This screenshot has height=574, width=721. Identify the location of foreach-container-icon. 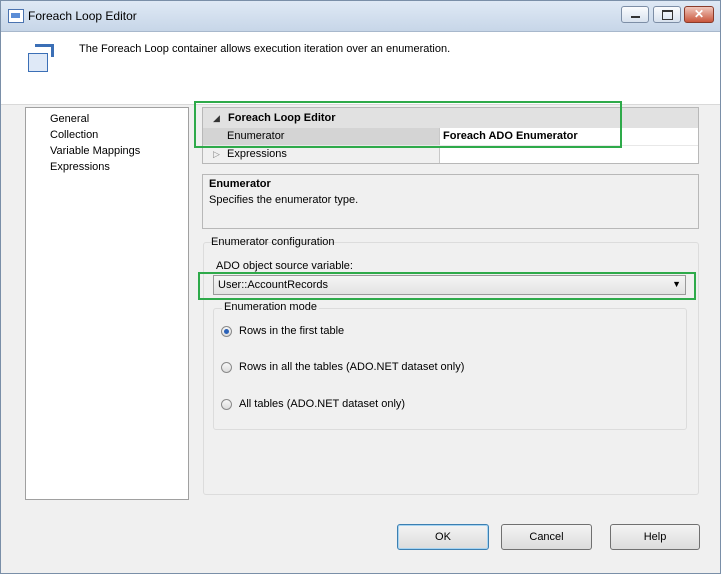
(39, 58).